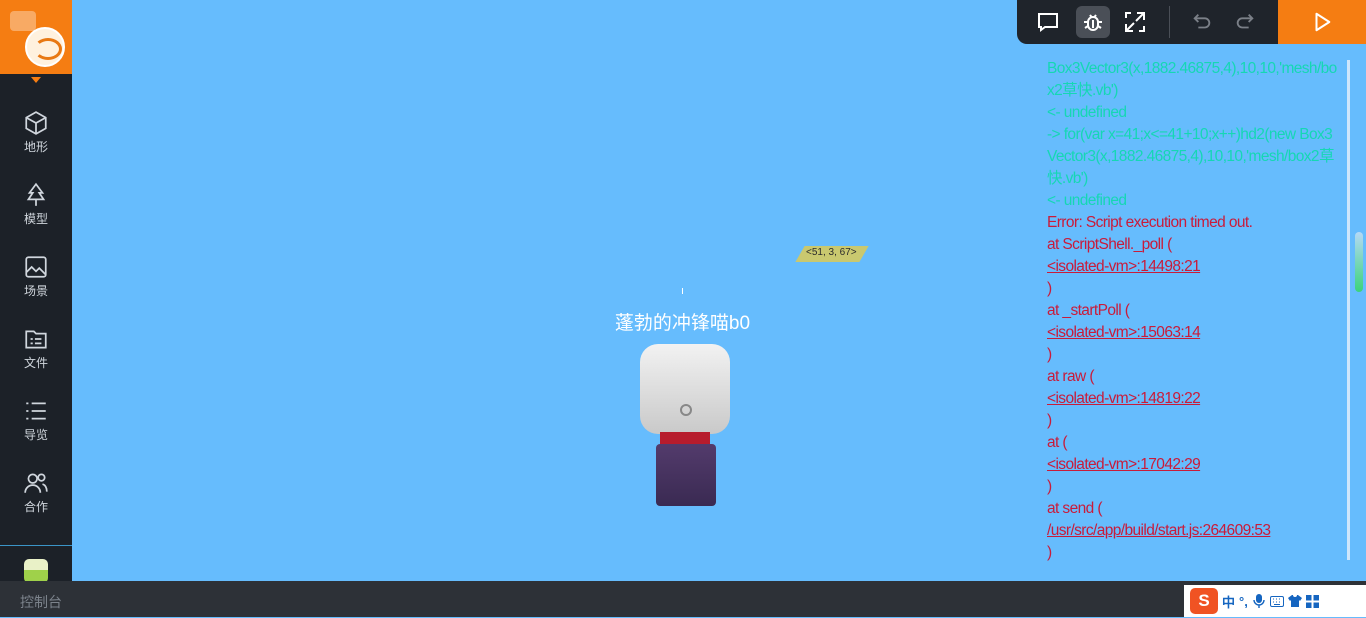 Image resolution: width=1366 pixels, height=618 pixels. Describe the element at coordinates (831, 252) in the screenshot. I see `coordinate-text: <51, 3, 67>` at that location.